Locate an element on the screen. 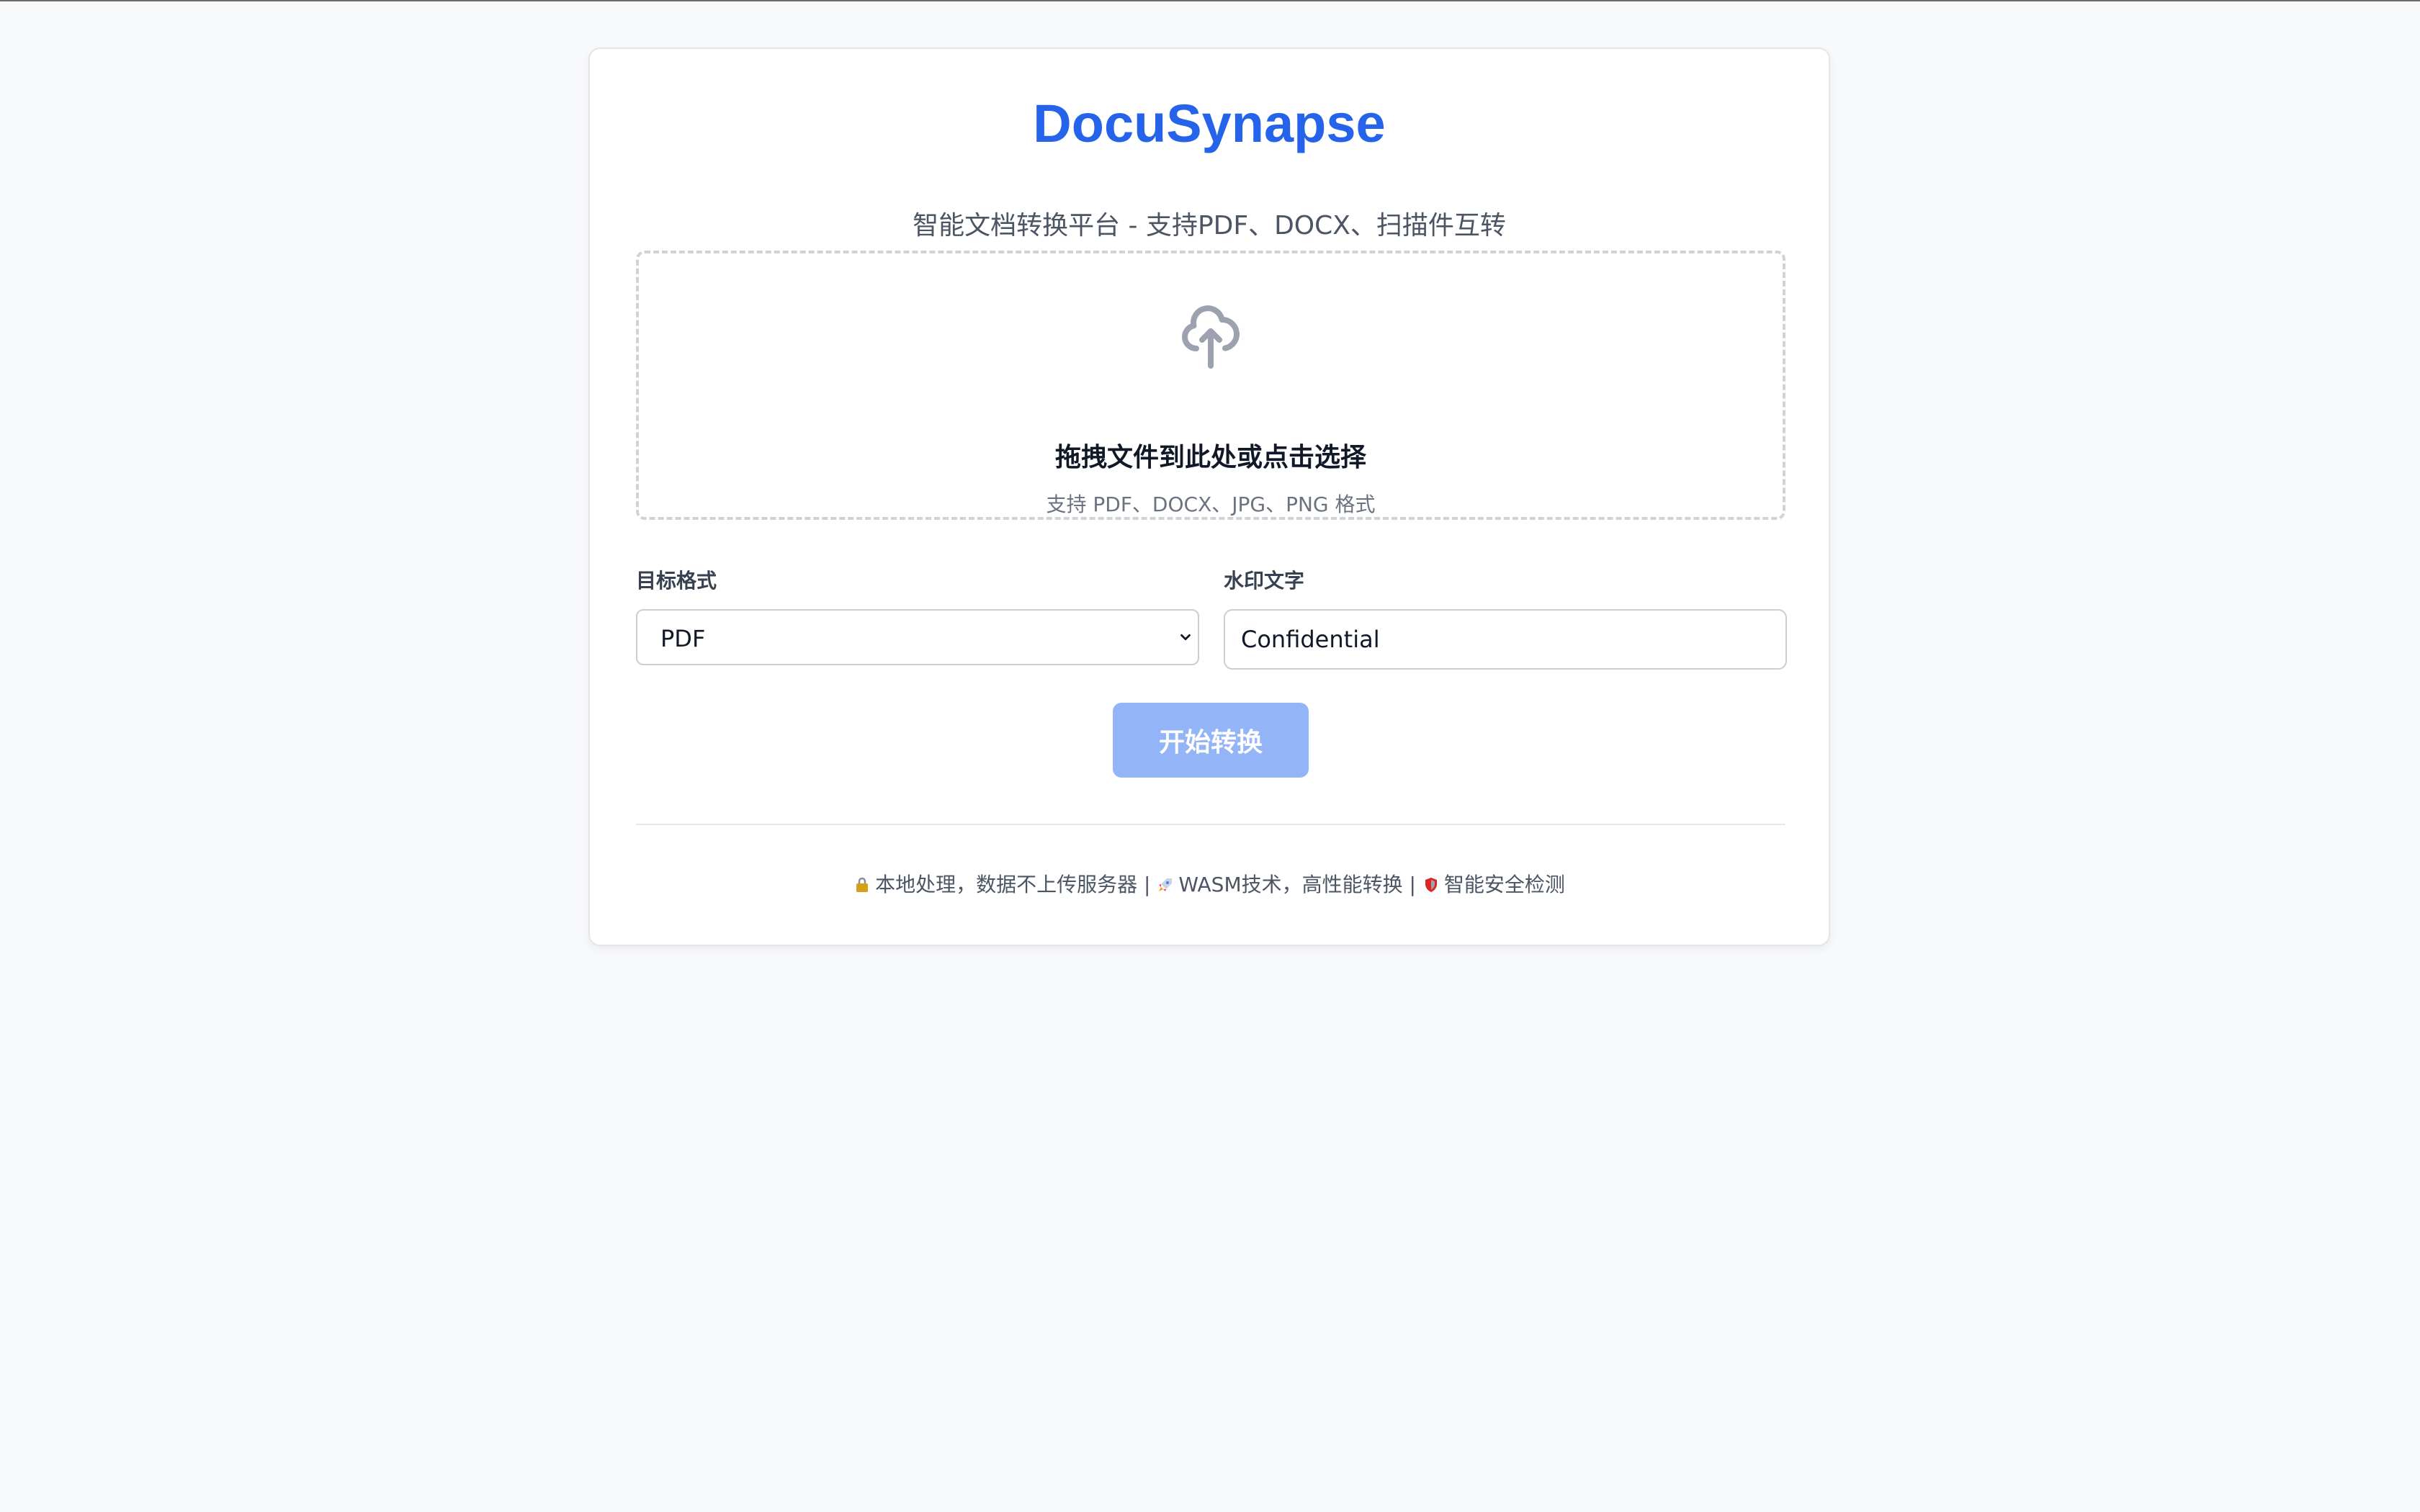 The image size is (2420, 1512). watermark-input is located at coordinates (1505, 639).